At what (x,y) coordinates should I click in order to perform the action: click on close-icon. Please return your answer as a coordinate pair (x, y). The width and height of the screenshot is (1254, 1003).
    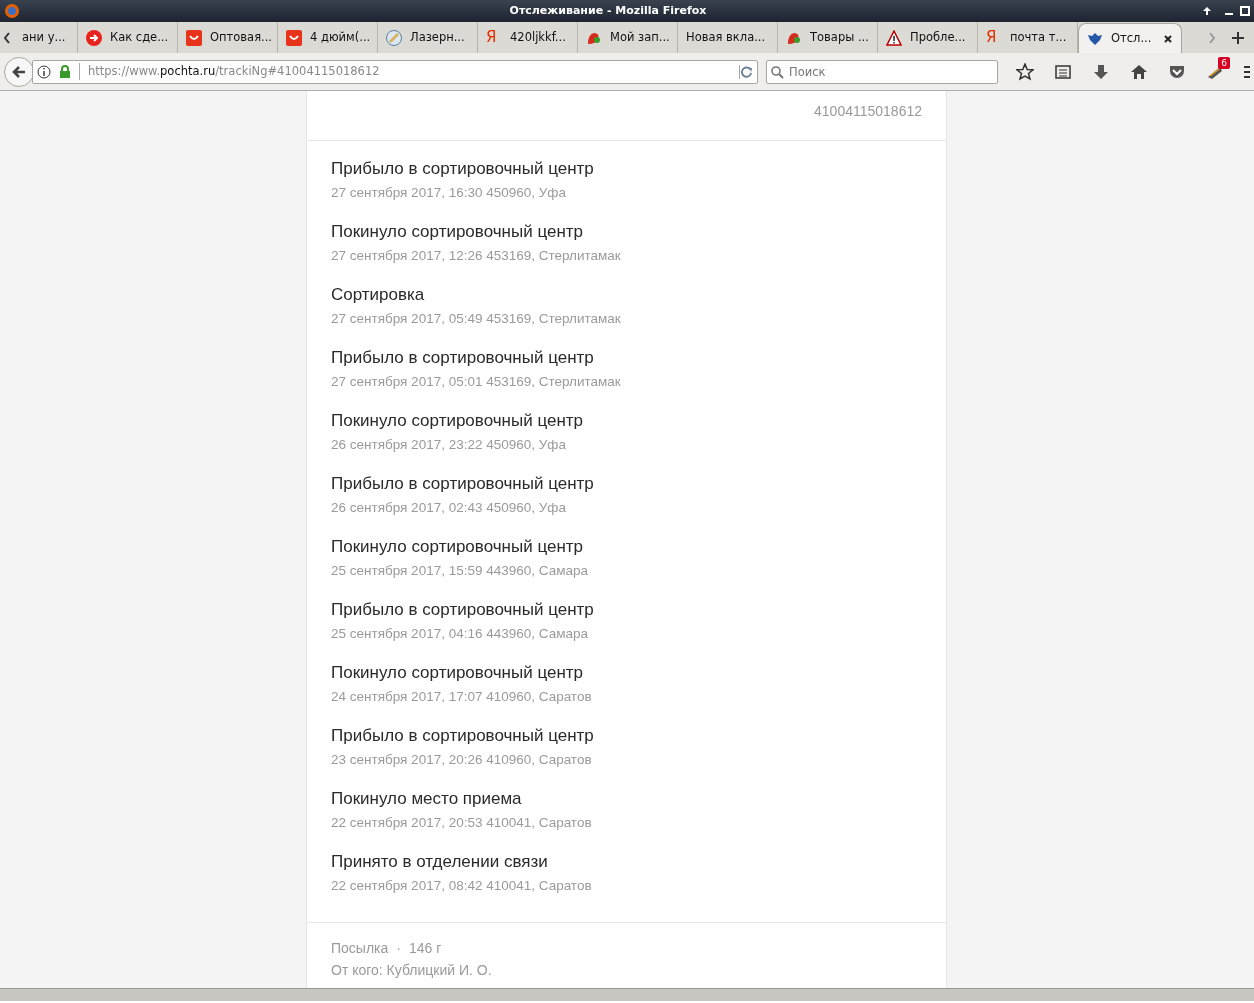
    Looking at the image, I should click on (1168, 38).